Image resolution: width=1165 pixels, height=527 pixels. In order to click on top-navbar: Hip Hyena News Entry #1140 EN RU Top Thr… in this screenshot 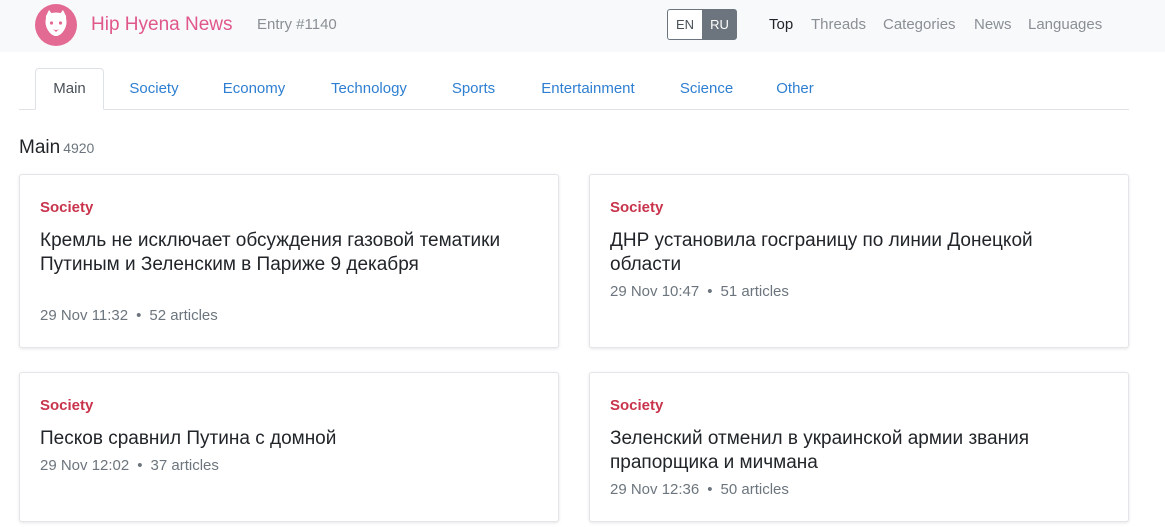, I will do `click(582, 26)`.